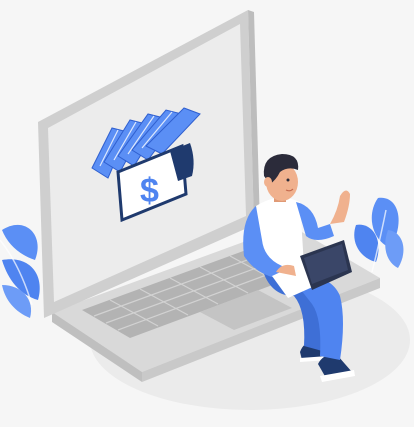 The width and height of the screenshot is (414, 427). I want to click on dollar-sign: $, so click(149, 191).